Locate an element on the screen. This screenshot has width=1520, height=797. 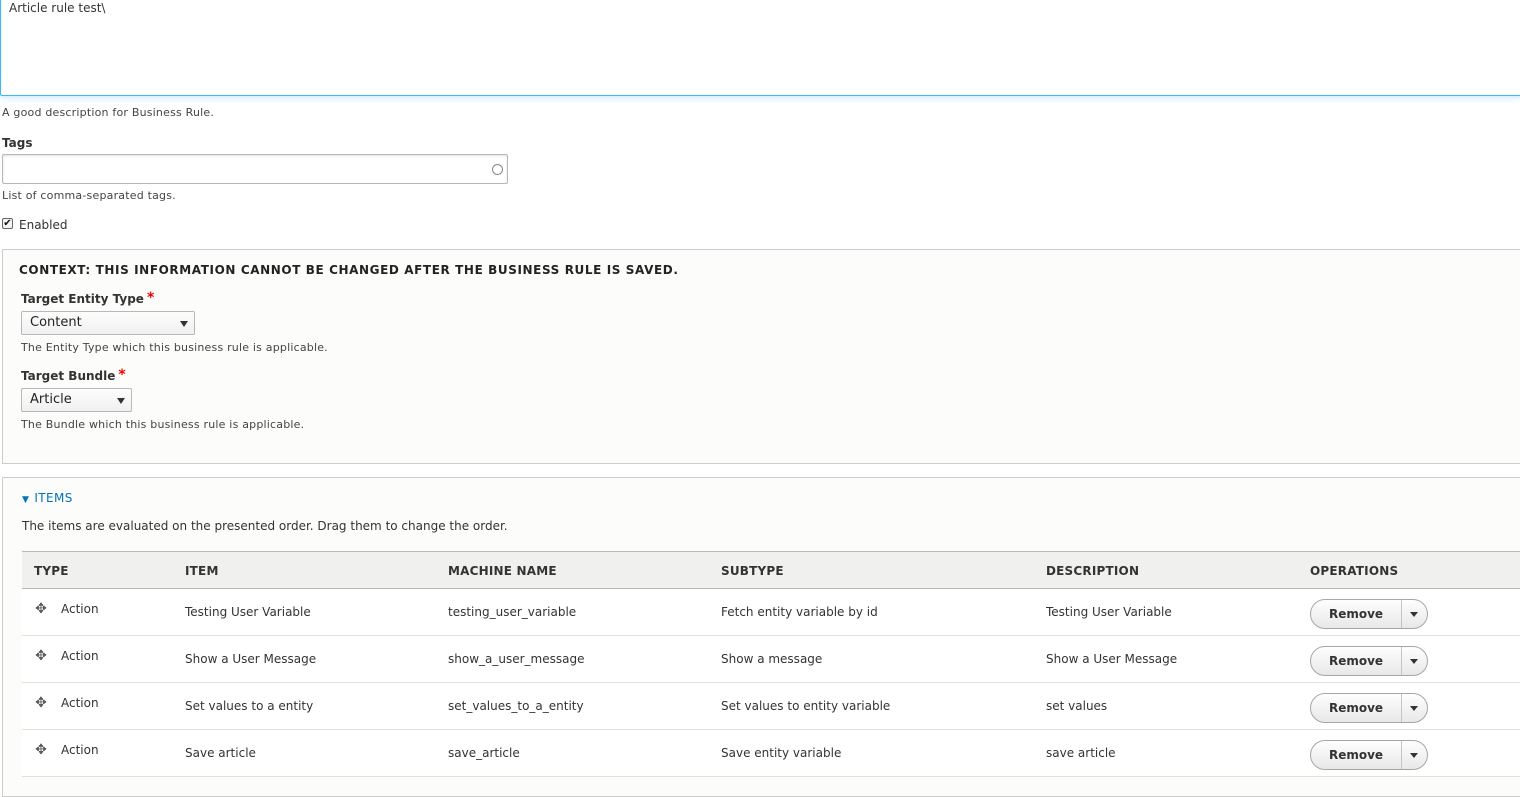
bundle-select: Article is located at coordinates (76, 400).